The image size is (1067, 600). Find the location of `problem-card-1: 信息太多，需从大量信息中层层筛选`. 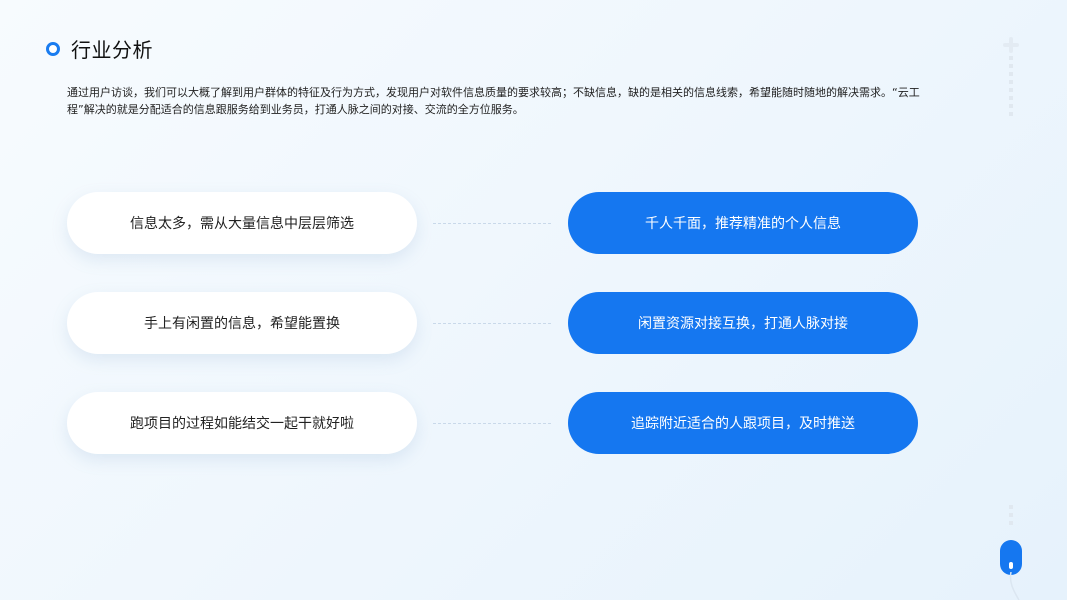

problem-card-1: 信息太多，需从大量信息中层层筛选 is located at coordinates (242, 223).